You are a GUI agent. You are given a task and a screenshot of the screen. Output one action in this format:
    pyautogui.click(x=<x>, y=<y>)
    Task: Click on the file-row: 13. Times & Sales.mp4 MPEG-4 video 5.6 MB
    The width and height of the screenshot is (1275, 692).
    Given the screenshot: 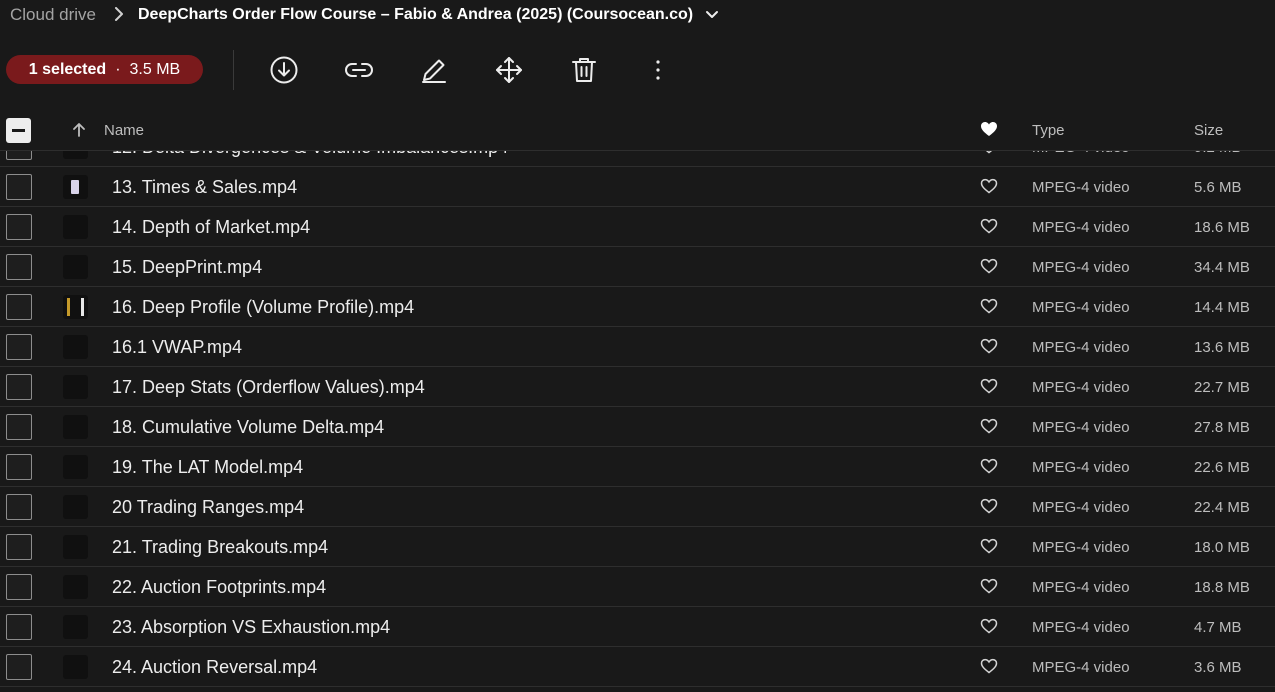 What is the action you would take?
    pyautogui.click(x=637, y=187)
    